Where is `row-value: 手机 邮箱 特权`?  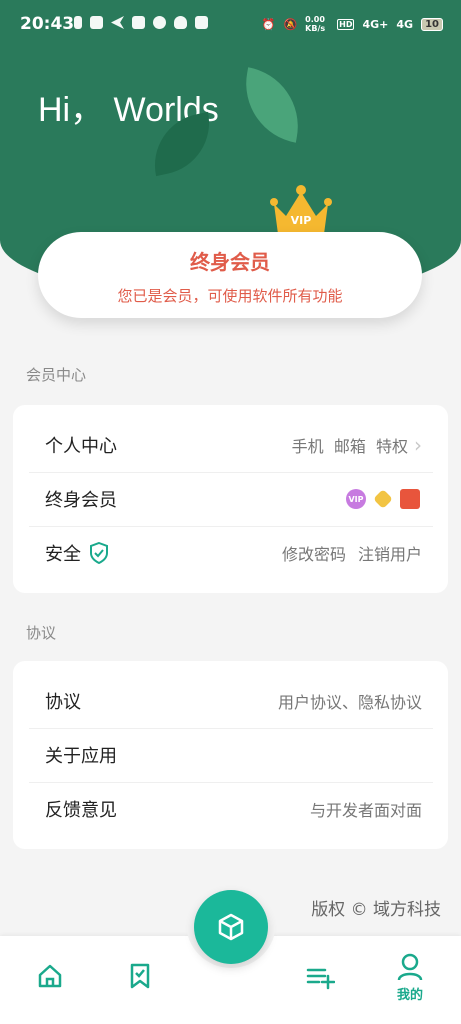 row-value: 手机 邮箱 特权 is located at coordinates (349, 446).